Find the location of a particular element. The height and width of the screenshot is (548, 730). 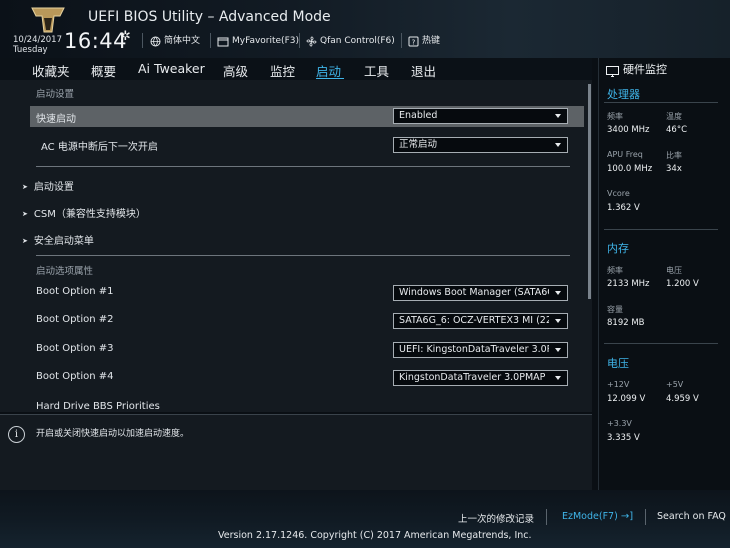

voltage-3v3-label: +3.3V is located at coordinates (619, 423).